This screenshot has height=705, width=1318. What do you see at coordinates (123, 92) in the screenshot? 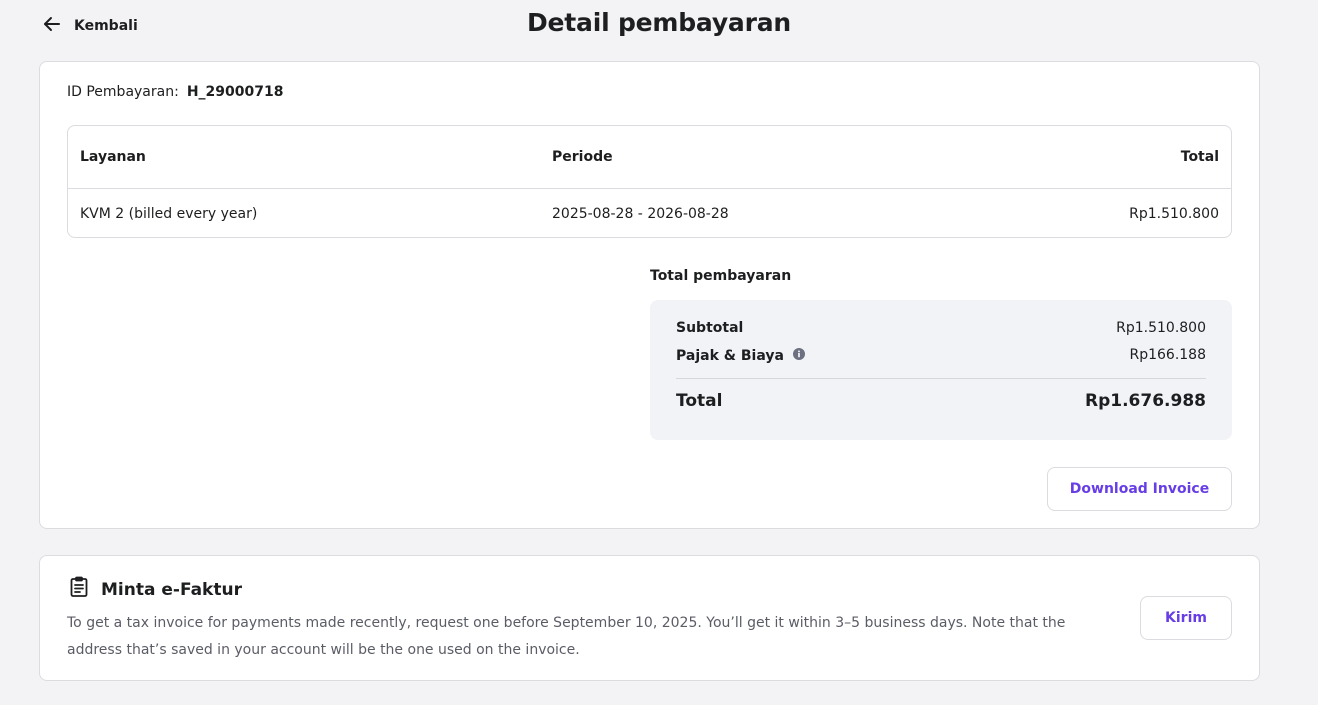
I see `payment-id-label: ID Pembayaran:` at bounding box center [123, 92].